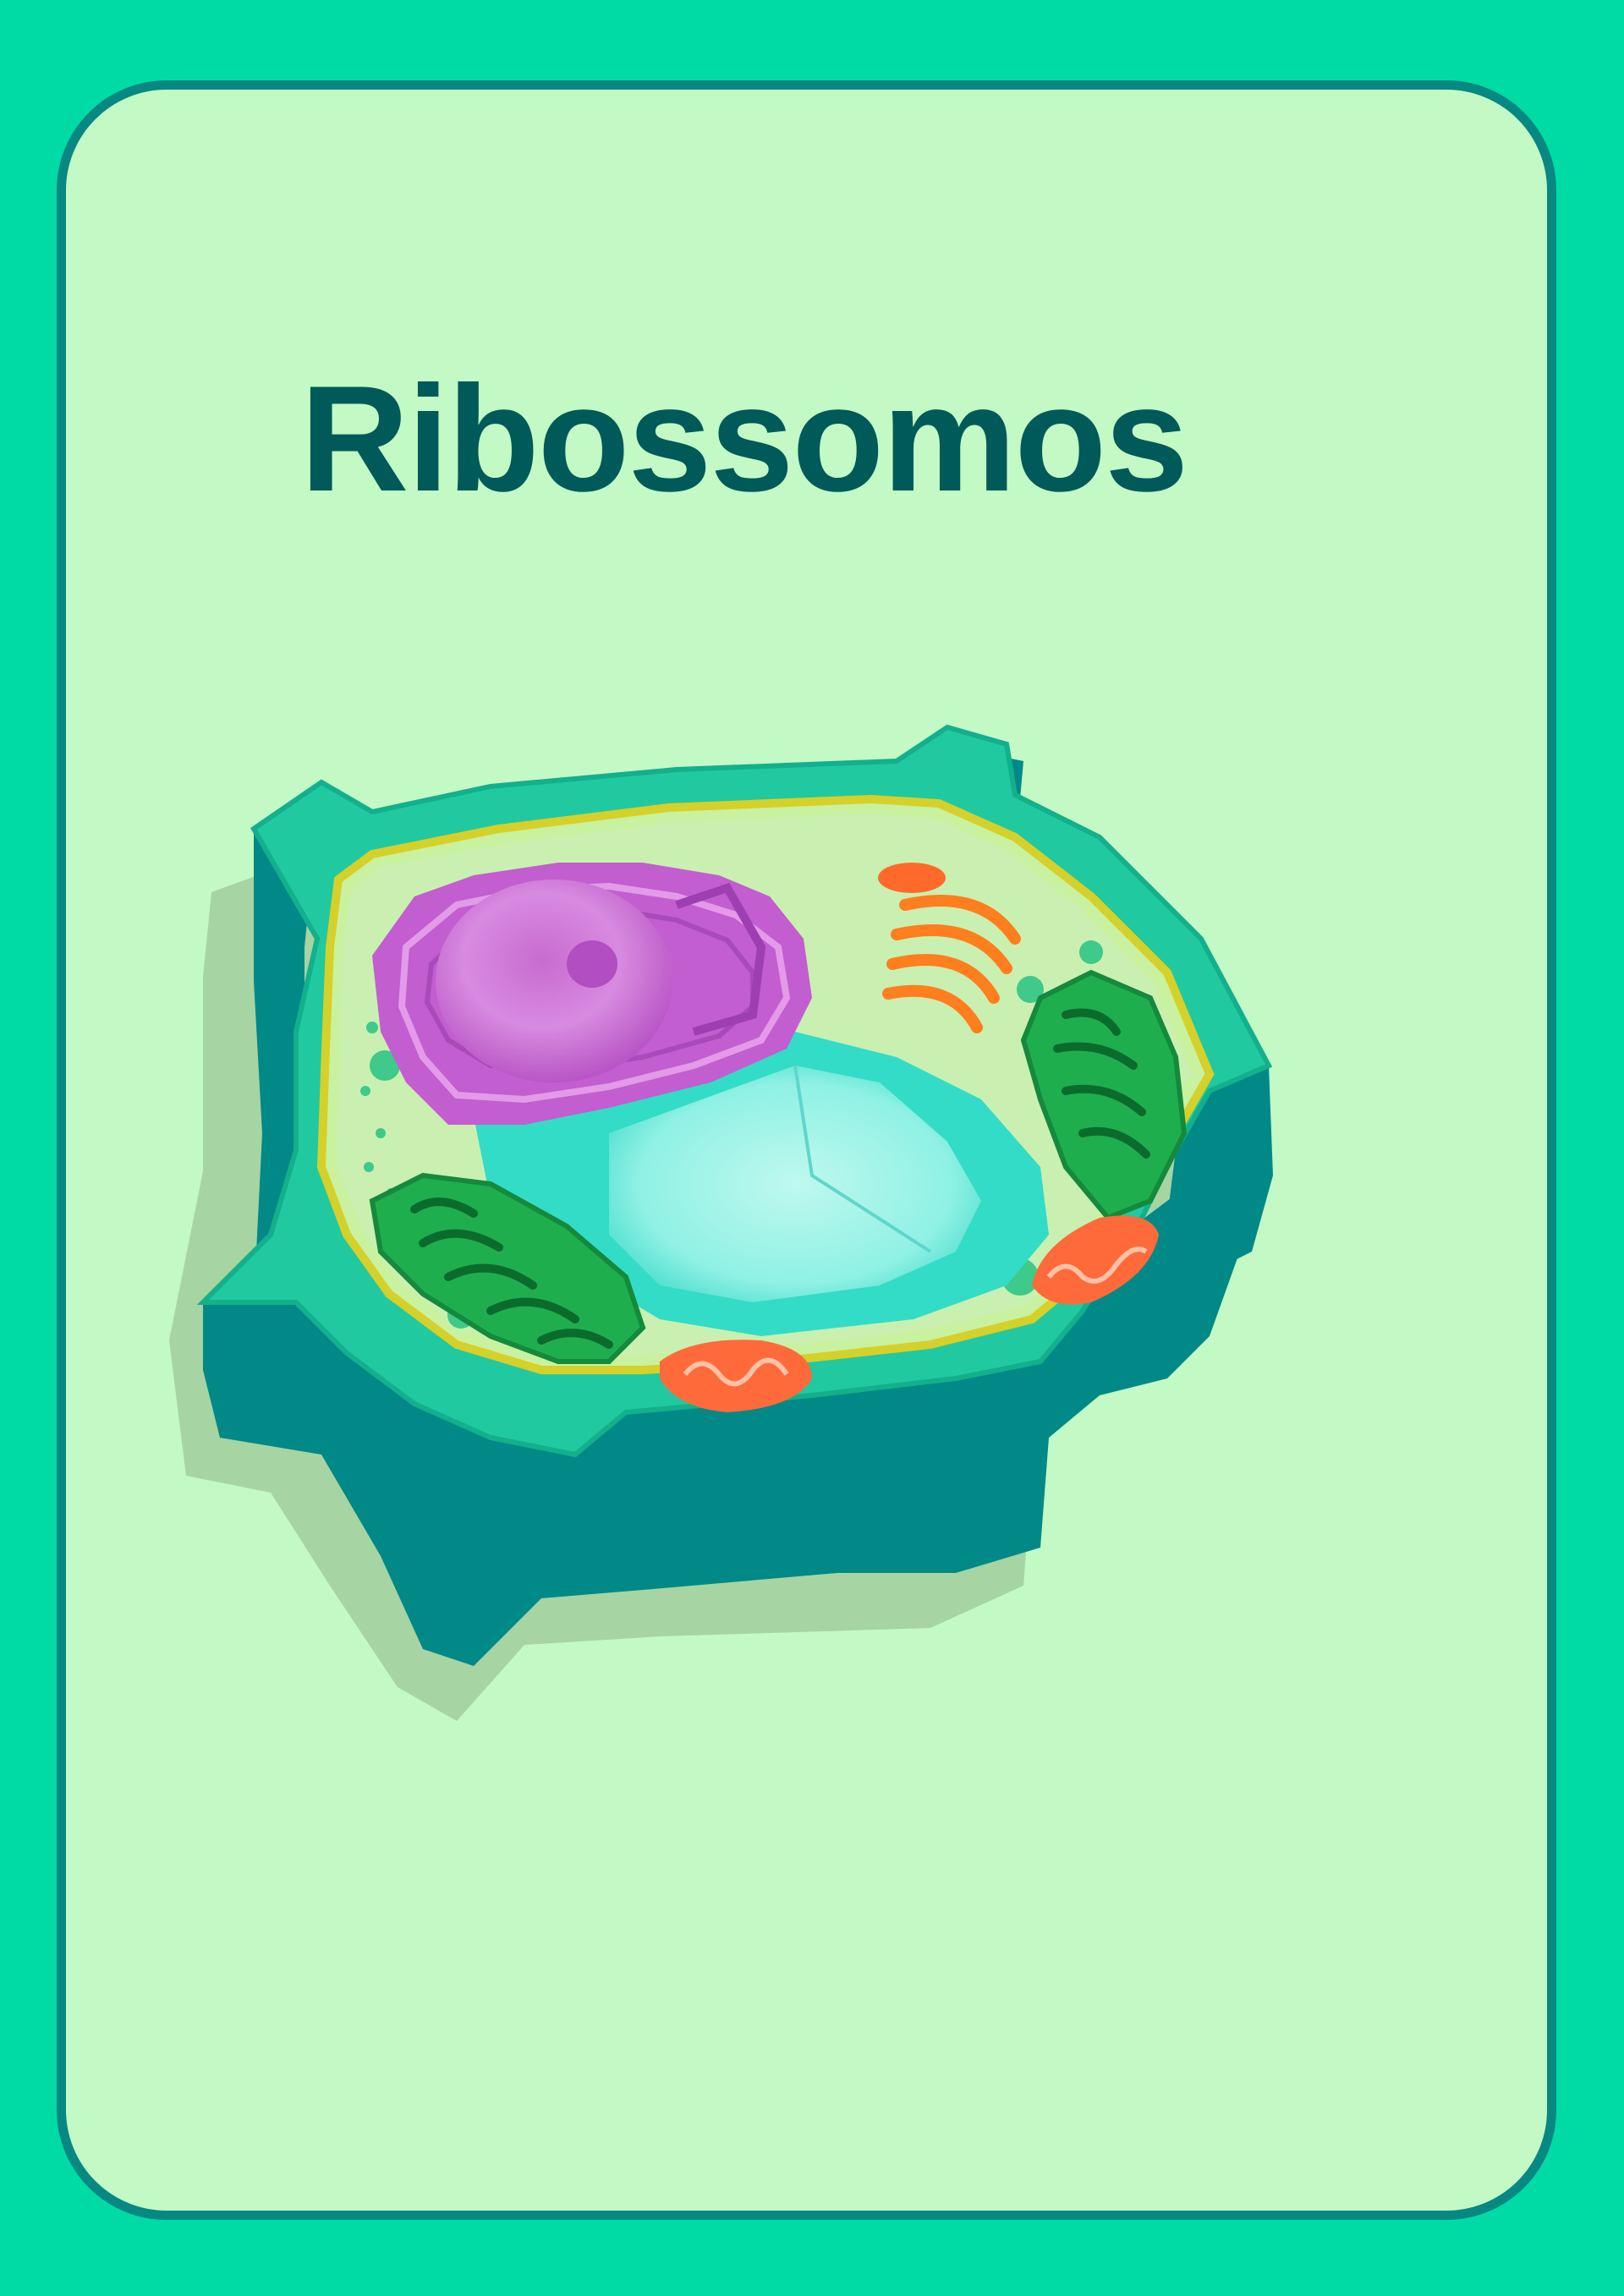  What do you see at coordinates (912, 878) in the screenshot?
I see `golgi-vesicle` at bounding box center [912, 878].